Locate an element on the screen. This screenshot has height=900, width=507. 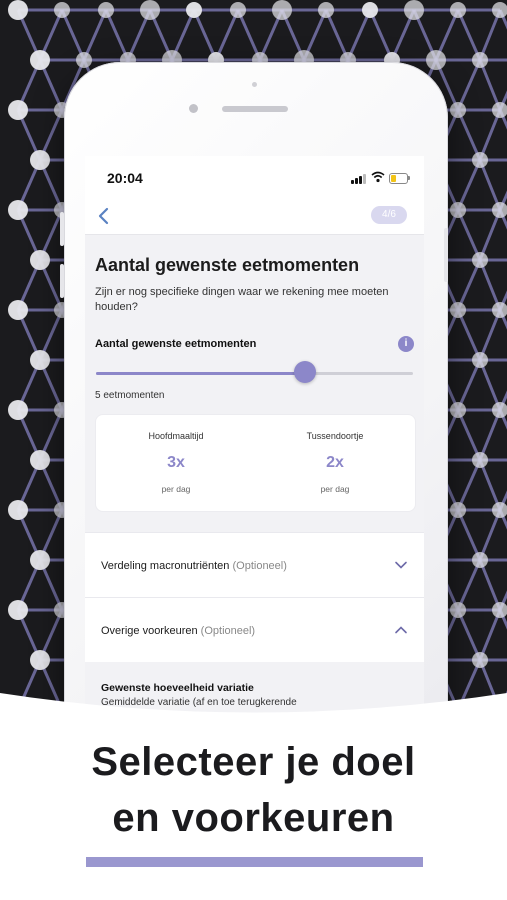
accent-underline is located at coordinates (254, 862).